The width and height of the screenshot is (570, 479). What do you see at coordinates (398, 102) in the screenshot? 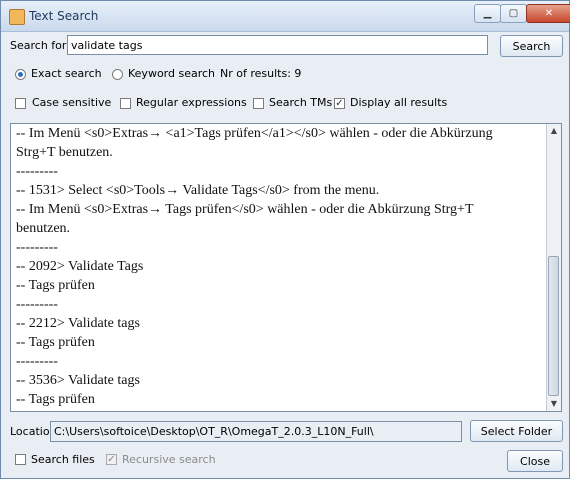
I see `display-all-results-label: Display all results` at bounding box center [398, 102].